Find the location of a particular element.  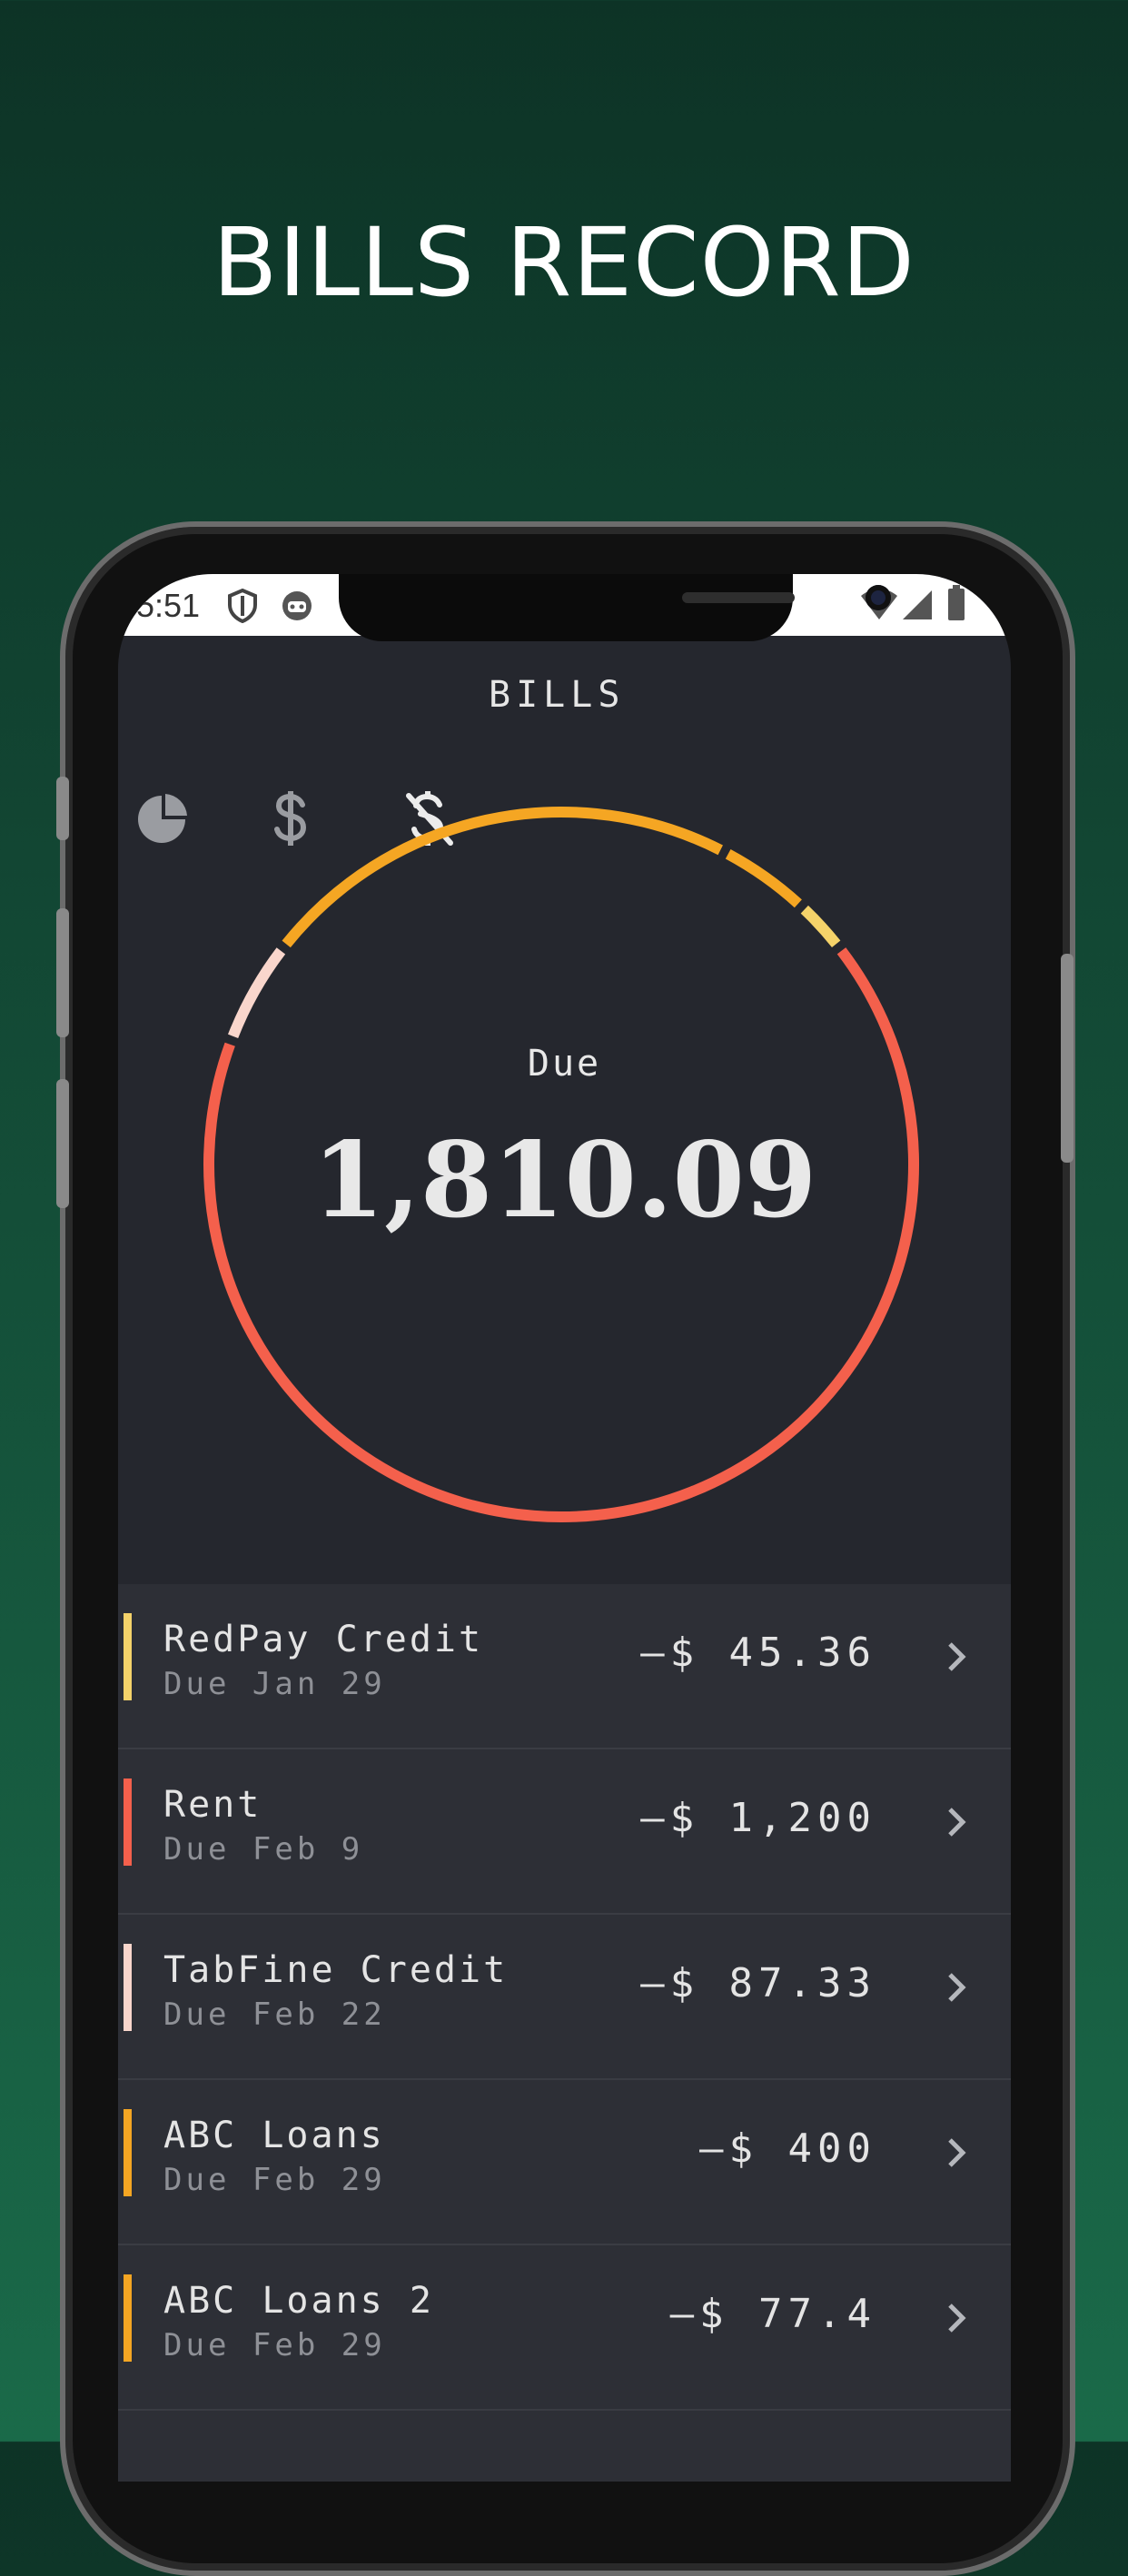

phone-camera is located at coordinates (878, 597).